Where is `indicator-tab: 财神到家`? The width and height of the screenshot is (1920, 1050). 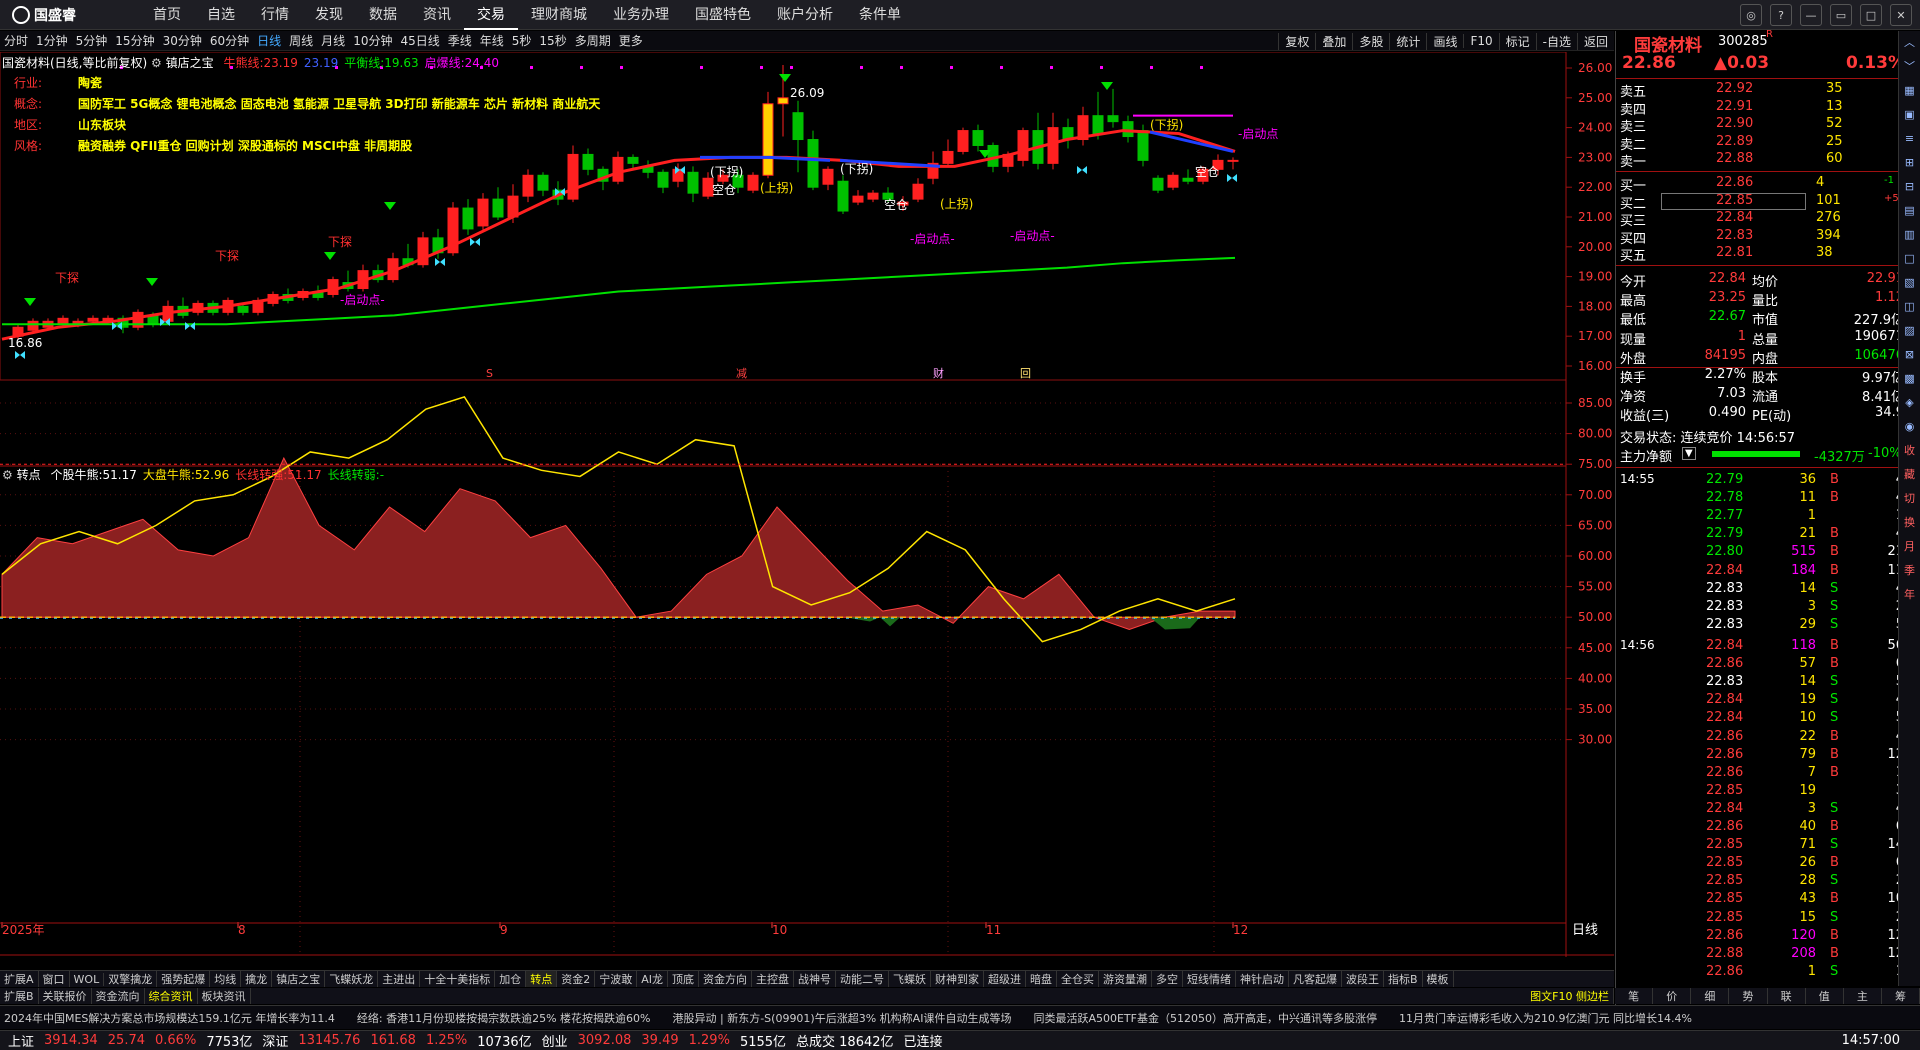
indicator-tab: 财神到家 is located at coordinates (957, 979).